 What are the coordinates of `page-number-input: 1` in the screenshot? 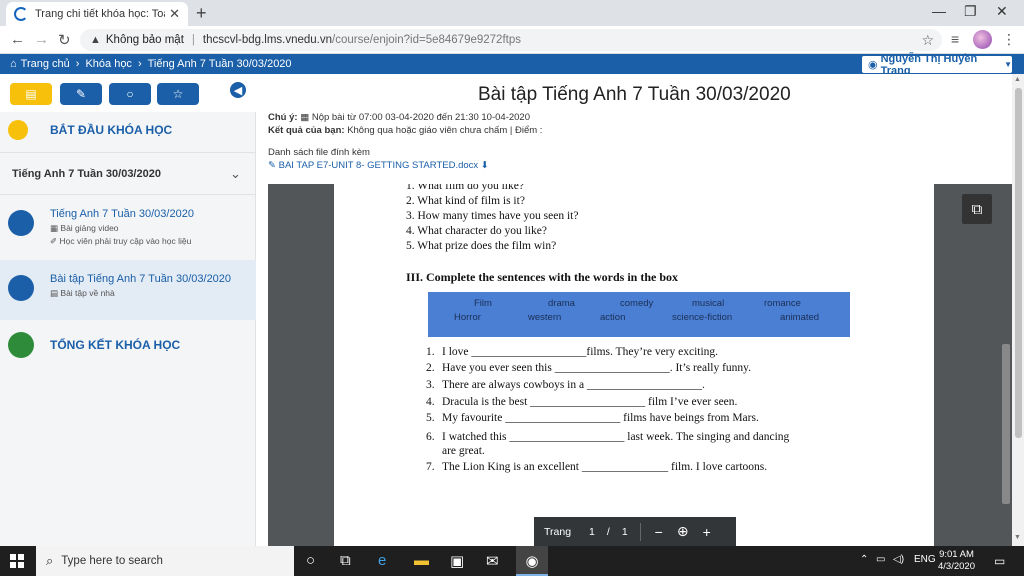 It's located at (592, 532).